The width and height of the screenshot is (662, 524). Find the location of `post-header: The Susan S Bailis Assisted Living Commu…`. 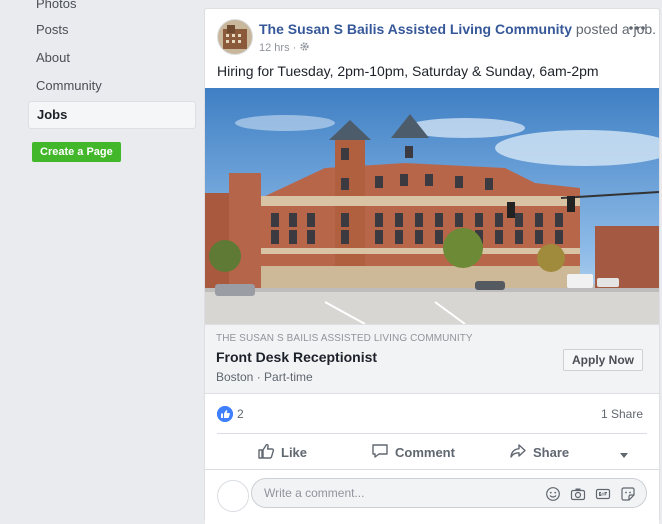

post-header: The Susan S Bailis Assisted Living Commu… is located at coordinates (436, 39).